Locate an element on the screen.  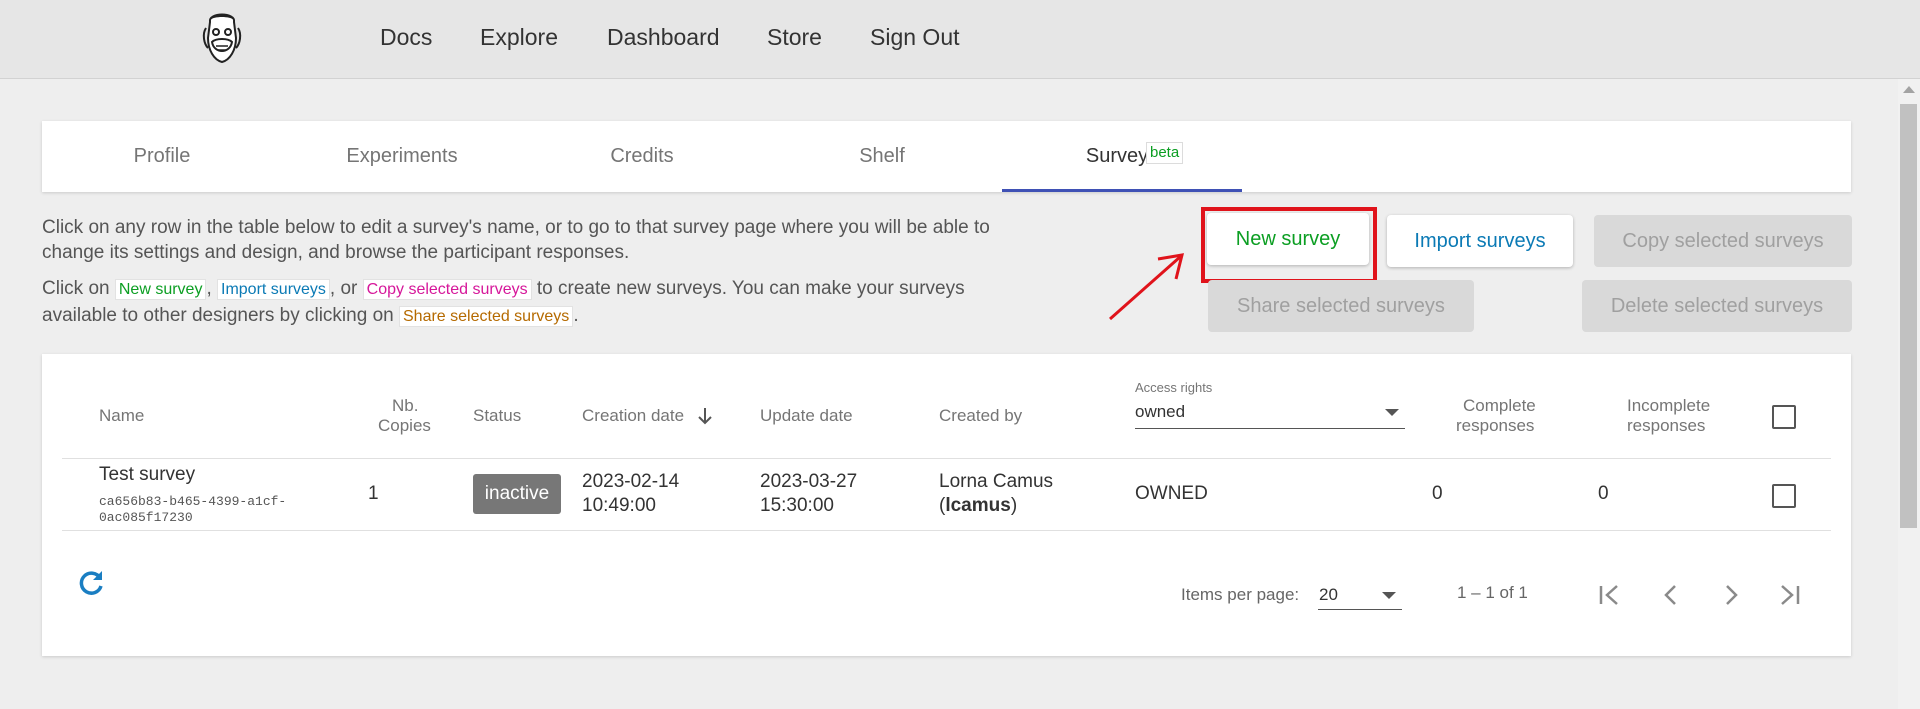
scrollbar-thumb is located at coordinates (1908, 316).